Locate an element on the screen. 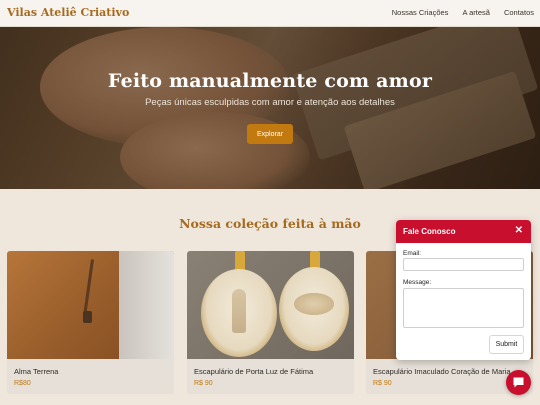 Image resolution: width=540 pixels, height=405 pixels. product-image-cord is located at coordinates (88, 288).